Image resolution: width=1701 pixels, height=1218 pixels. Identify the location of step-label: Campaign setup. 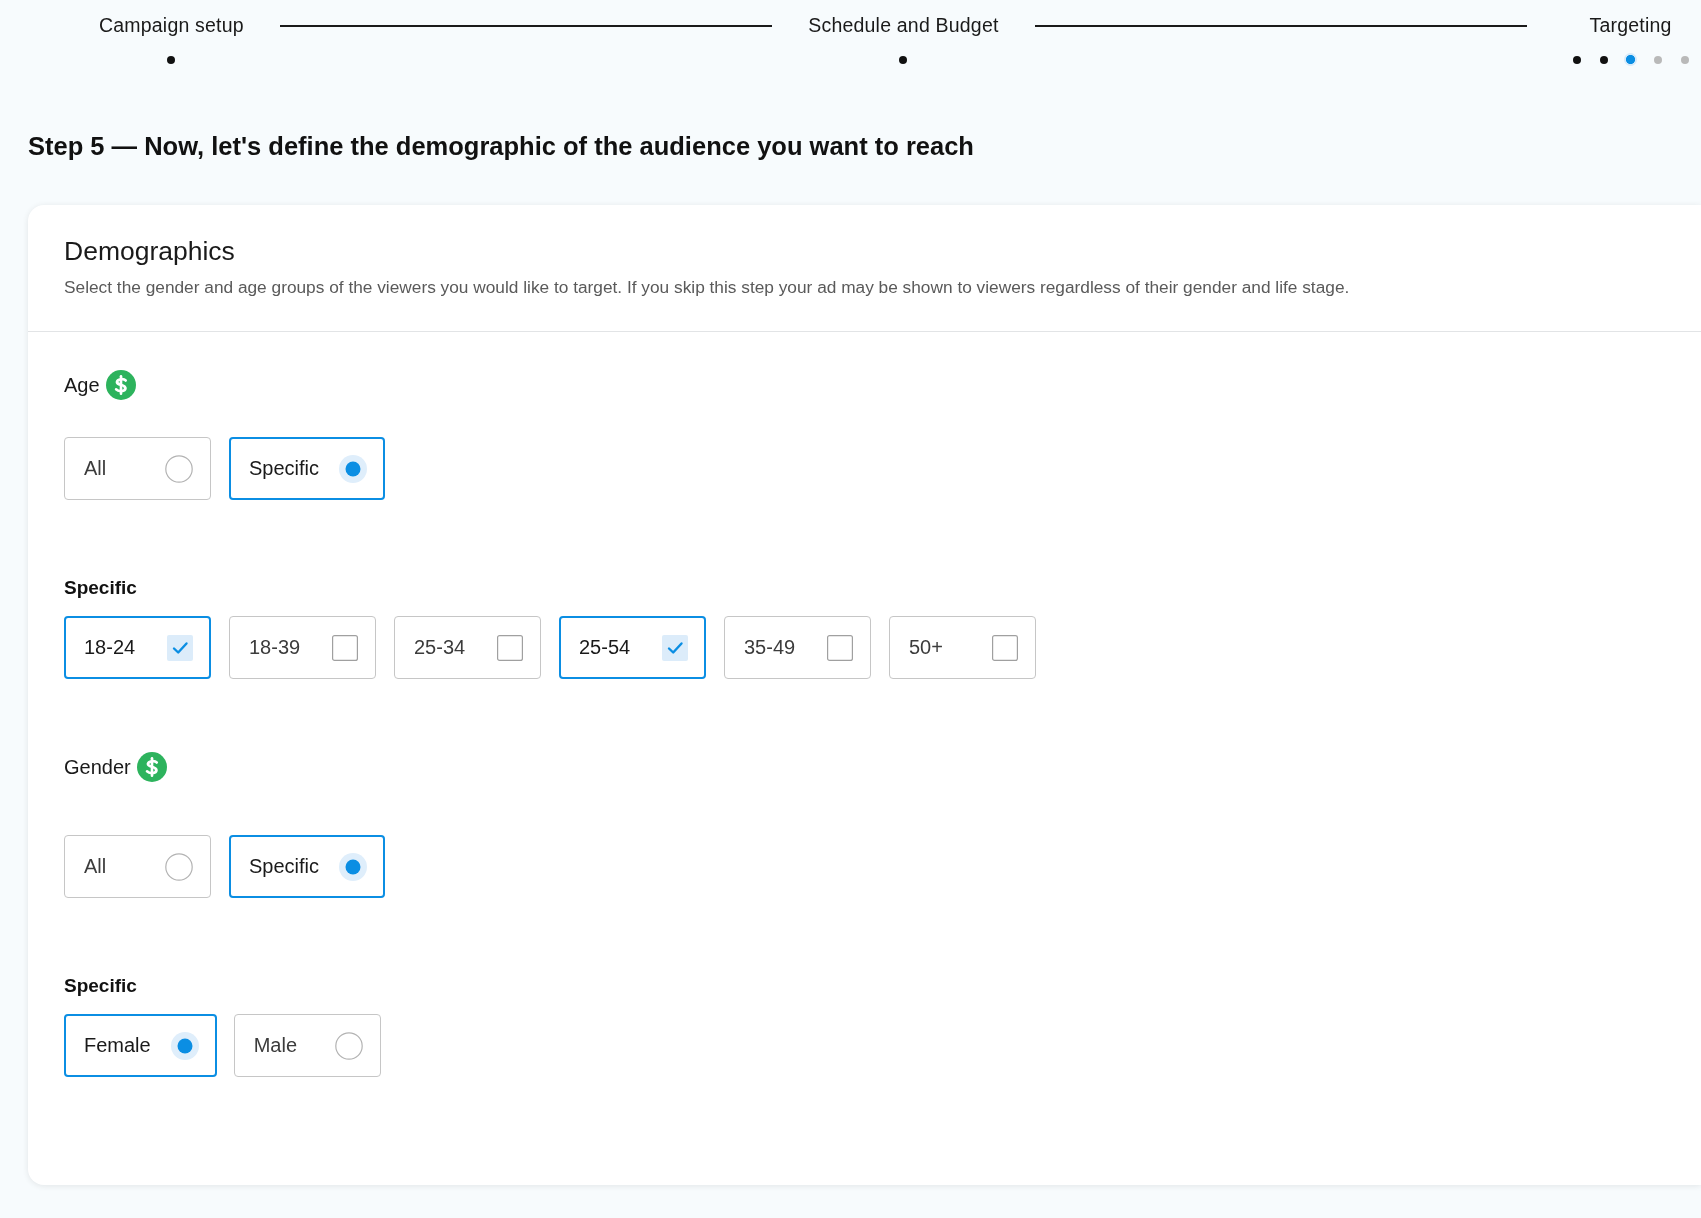
(171, 25).